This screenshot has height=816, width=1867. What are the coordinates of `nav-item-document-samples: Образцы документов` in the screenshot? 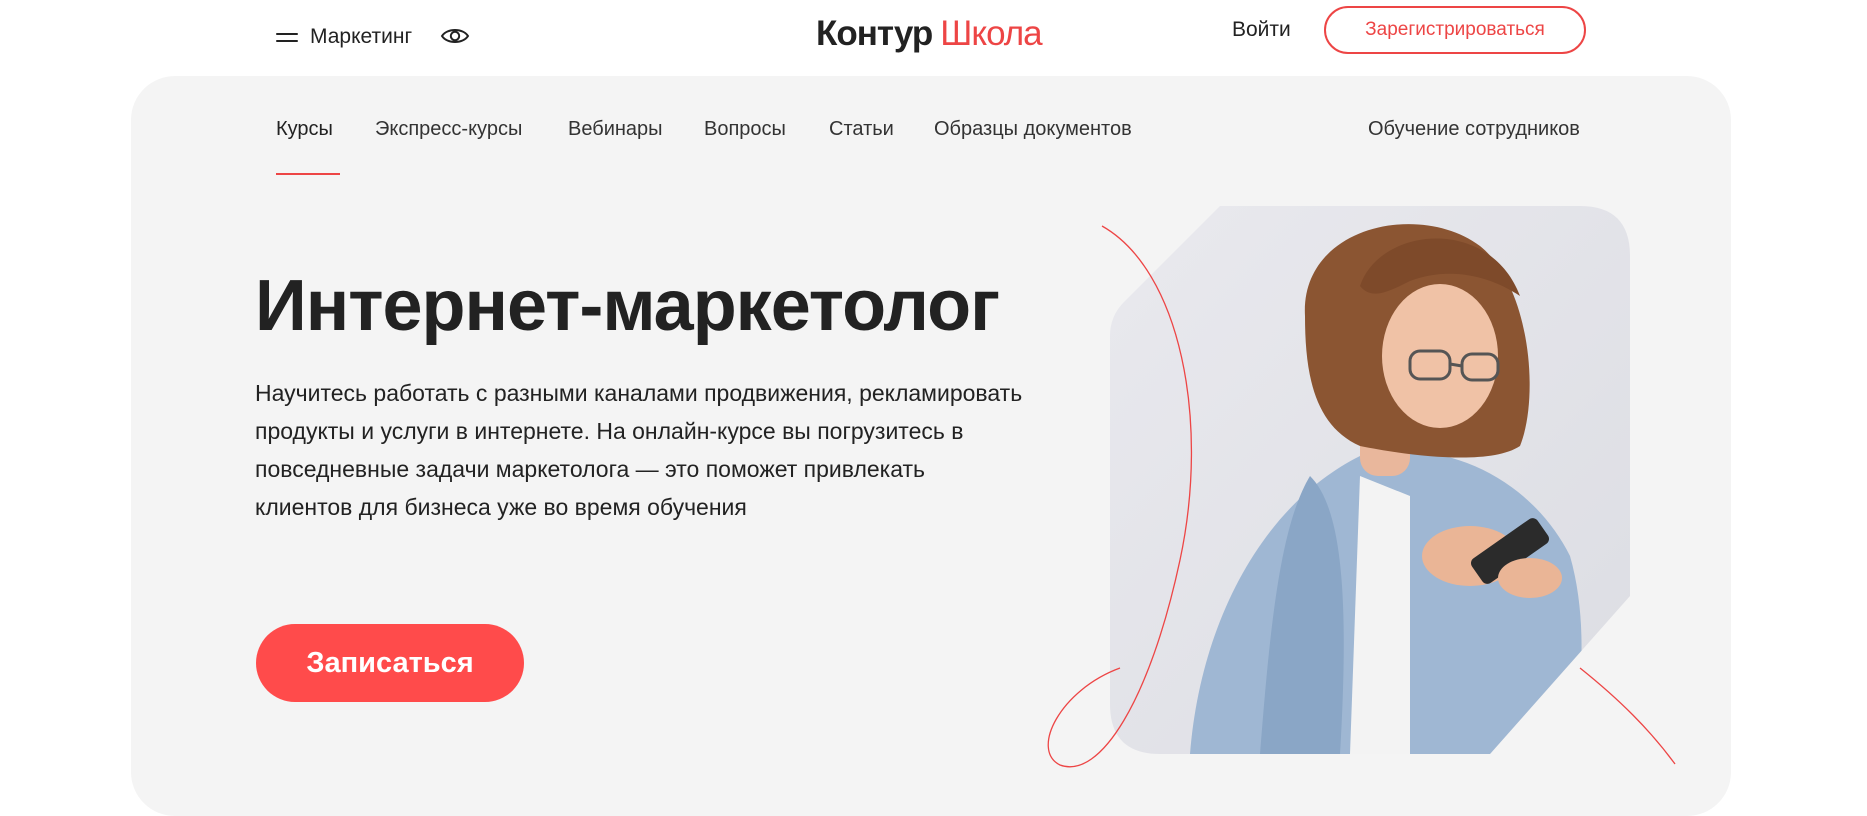 It's located at (1033, 129).